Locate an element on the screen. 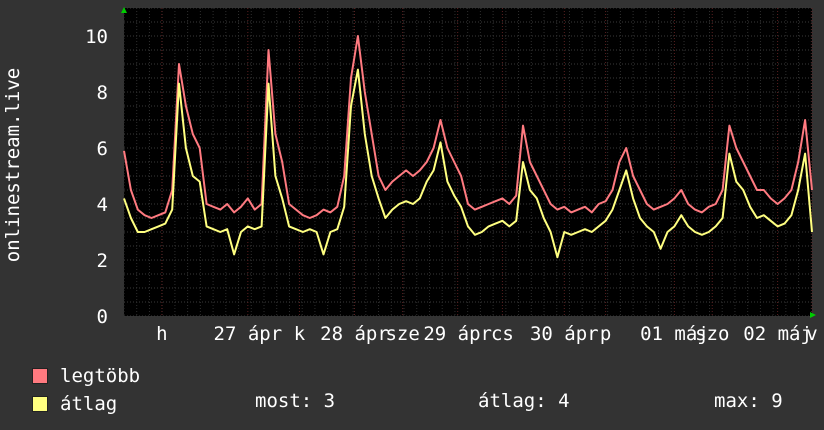 This screenshot has height=430, width=824. x-tick-label: sze is located at coordinates (402, 334).